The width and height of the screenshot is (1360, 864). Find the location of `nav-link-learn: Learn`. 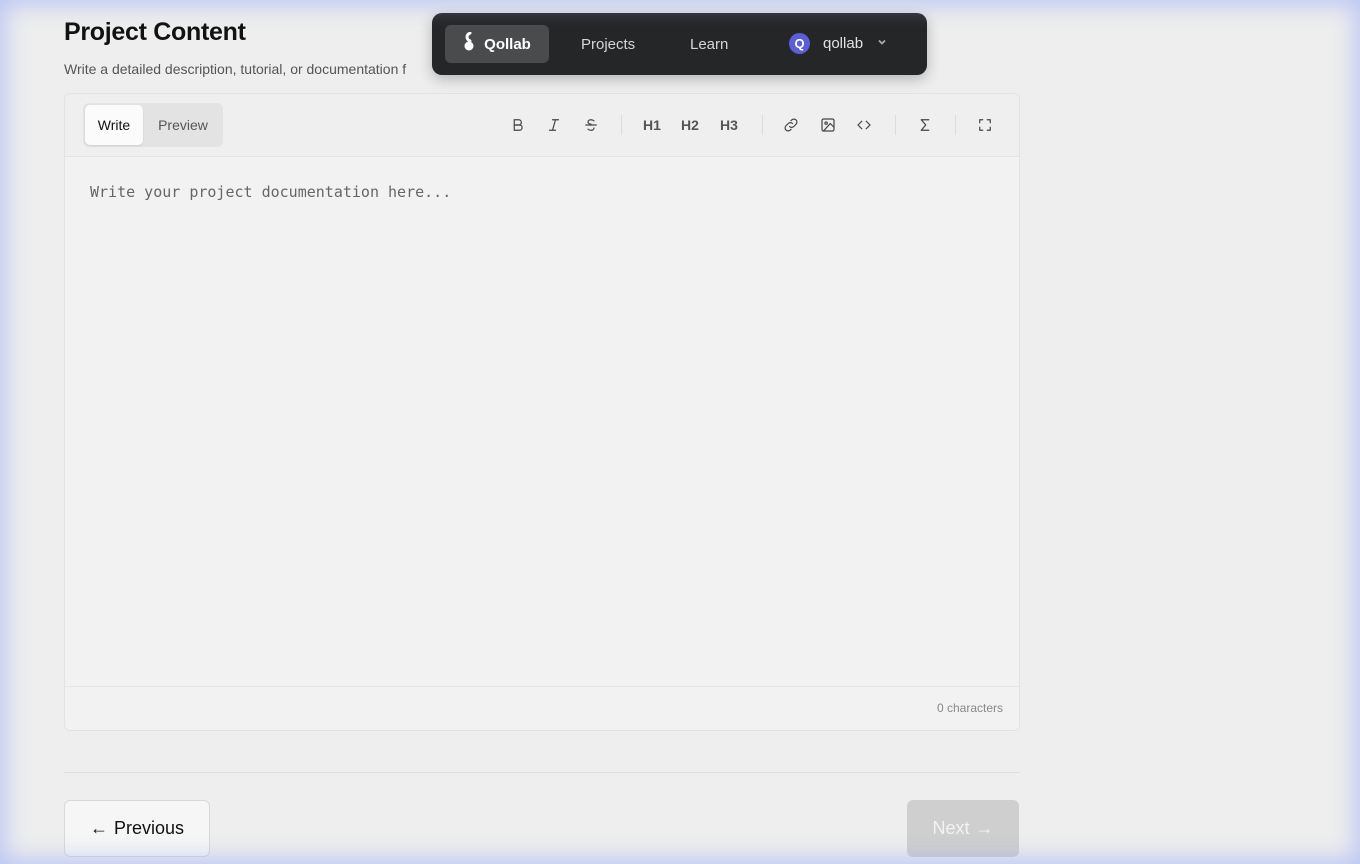

nav-link-learn: Learn is located at coordinates (709, 44).